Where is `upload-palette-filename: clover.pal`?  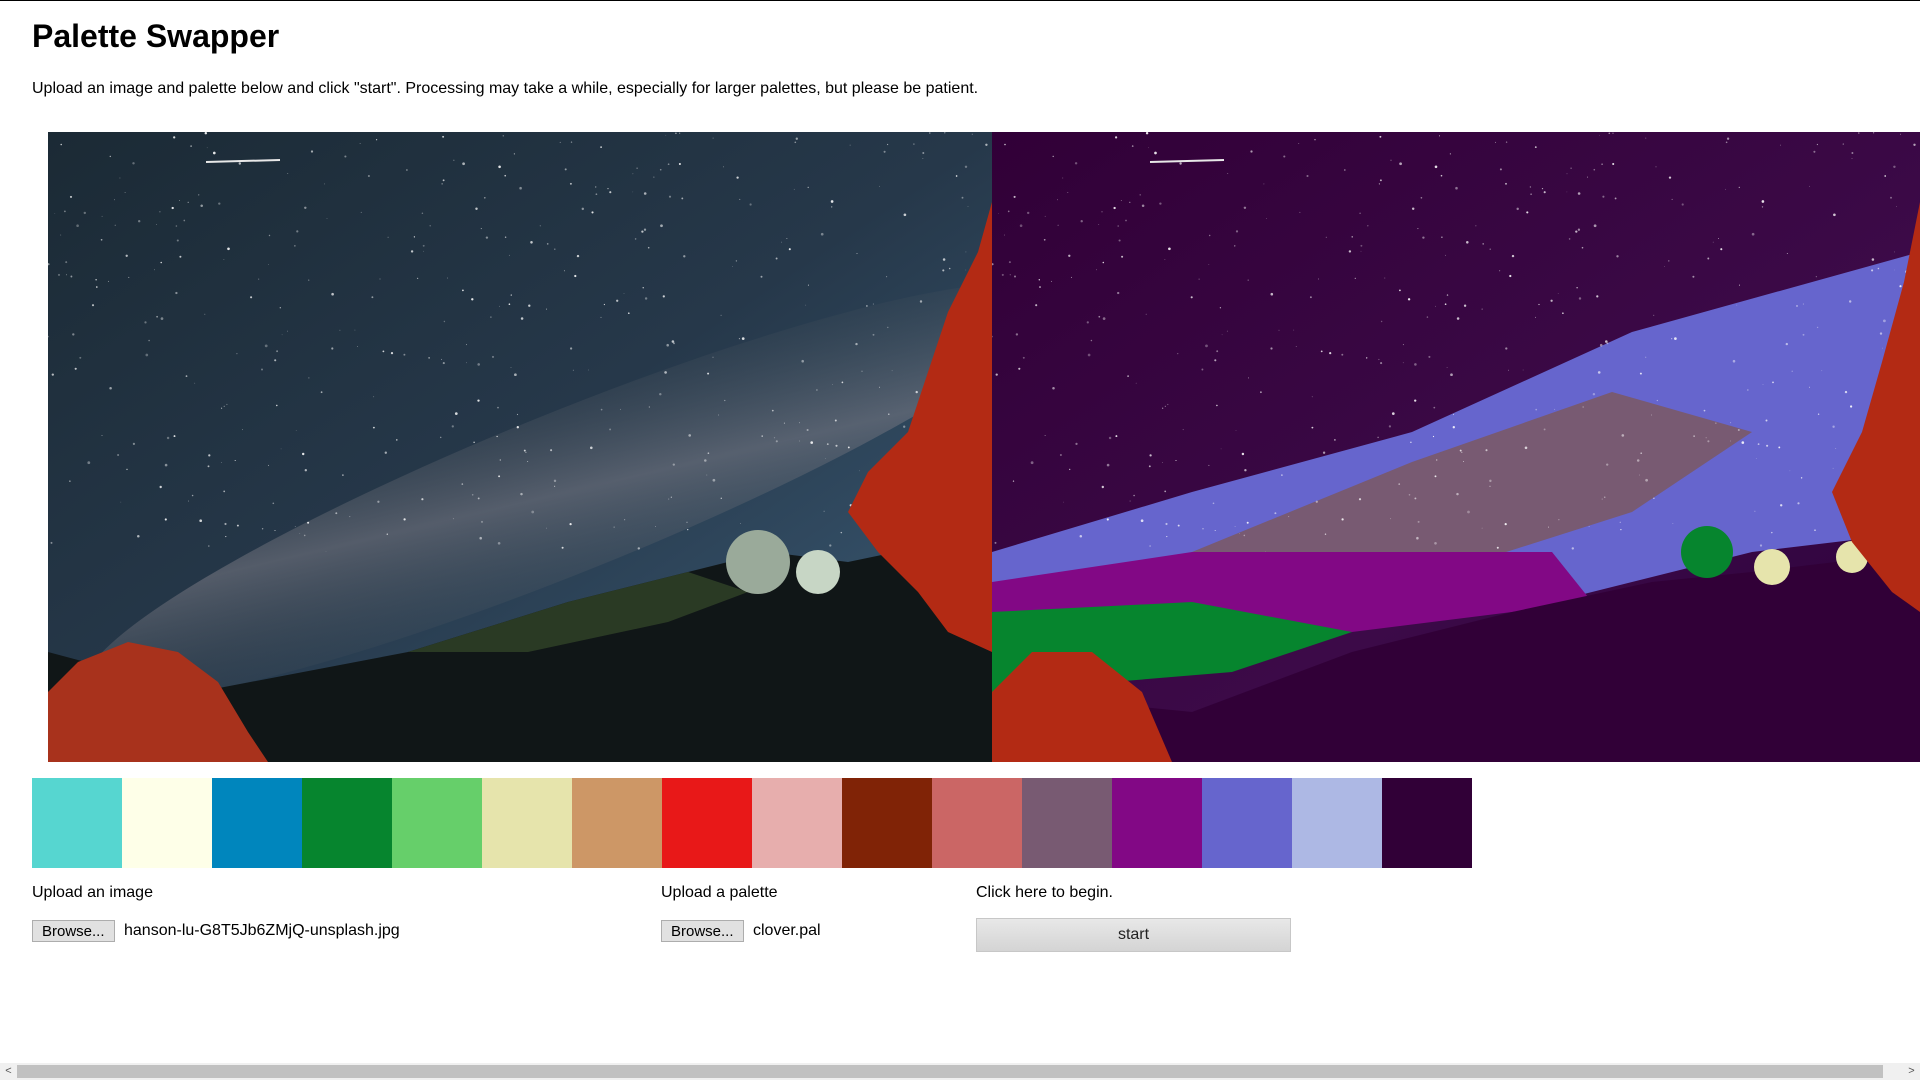
upload-palette-filename: clover.pal is located at coordinates (787, 930).